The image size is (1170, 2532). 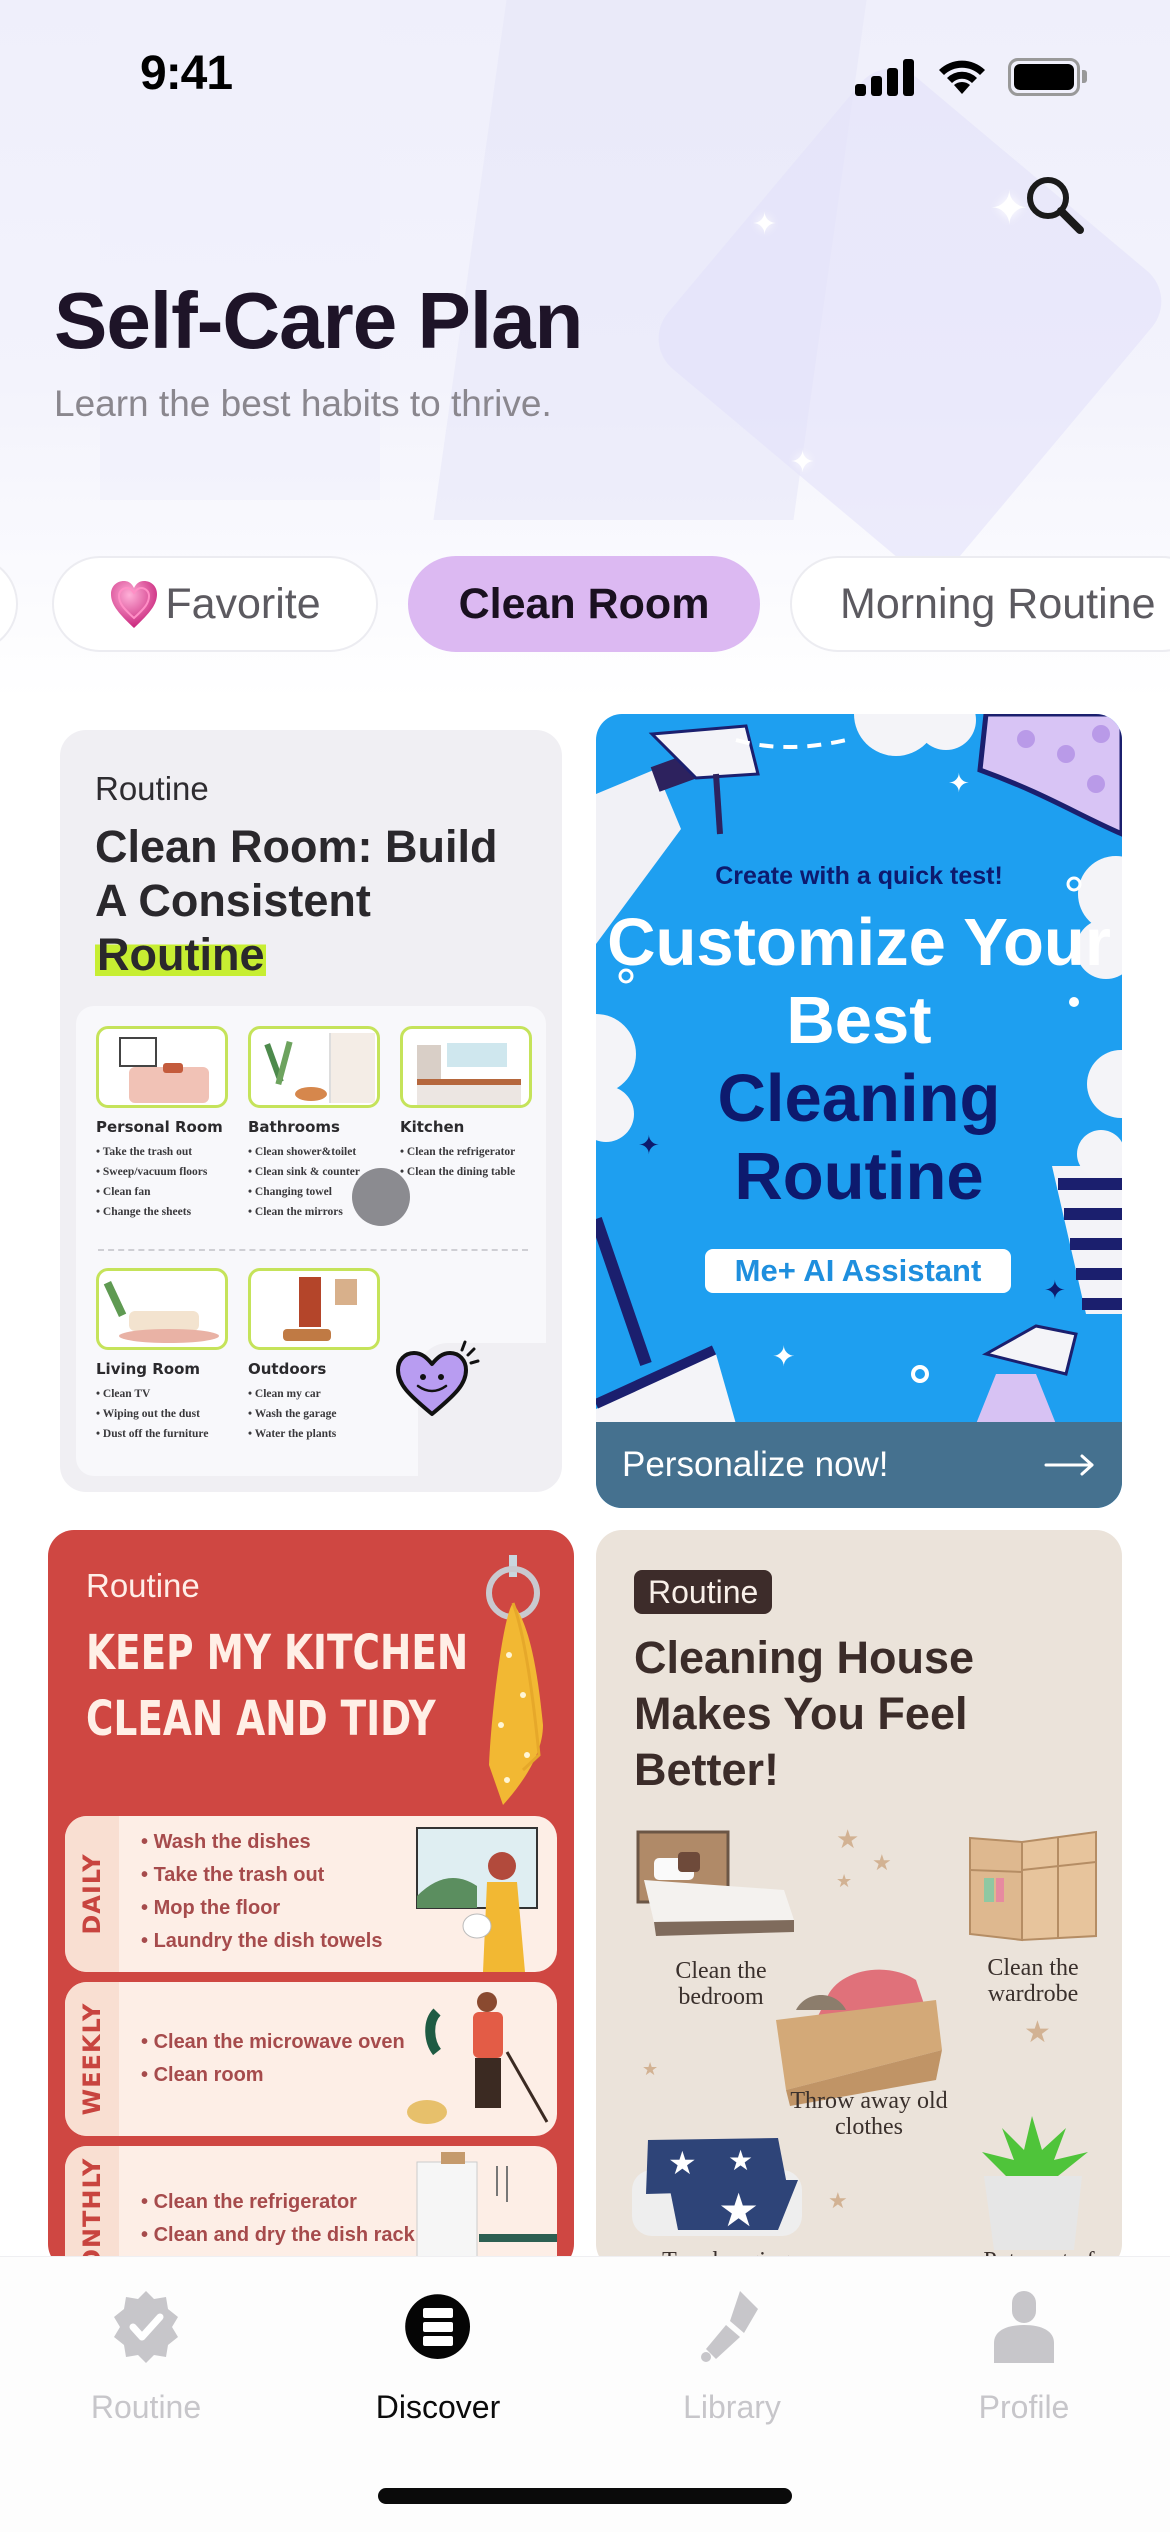 What do you see at coordinates (277, 1686) in the screenshot?
I see `card-title: KEEP MY KITCHEN CLEAN AND TIDY` at bounding box center [277, 1686].